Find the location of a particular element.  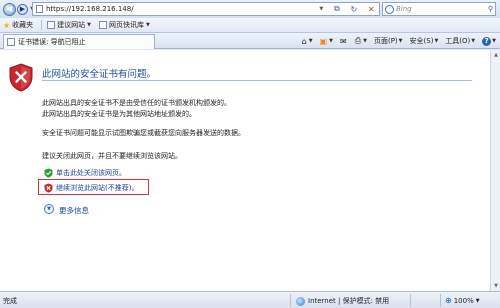

scroll-up-icon: ▲ is located at coordinates (496, 55).